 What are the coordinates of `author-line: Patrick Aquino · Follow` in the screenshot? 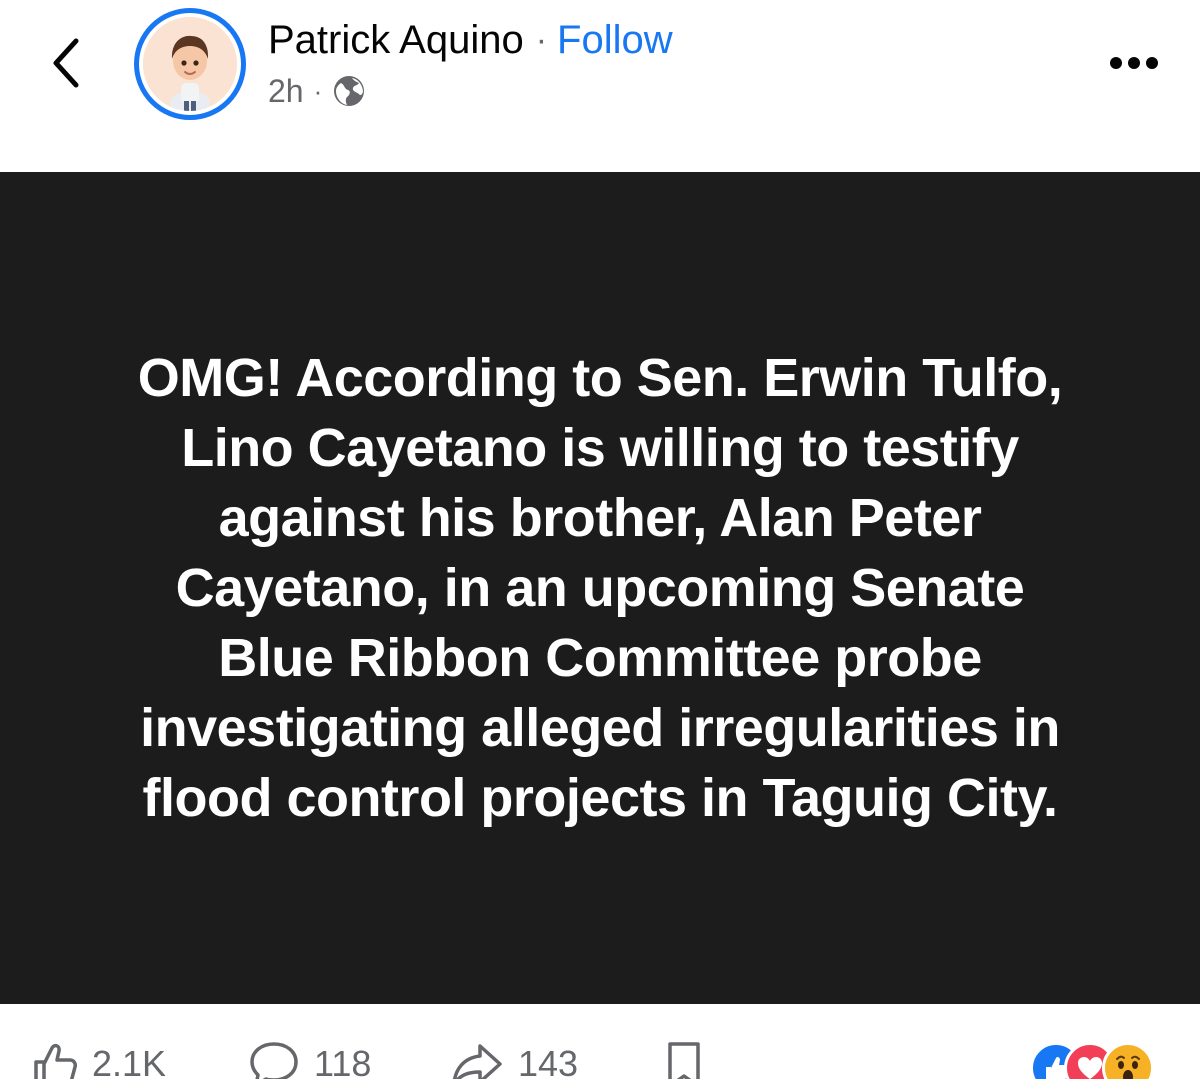 It's located at (470, 40).